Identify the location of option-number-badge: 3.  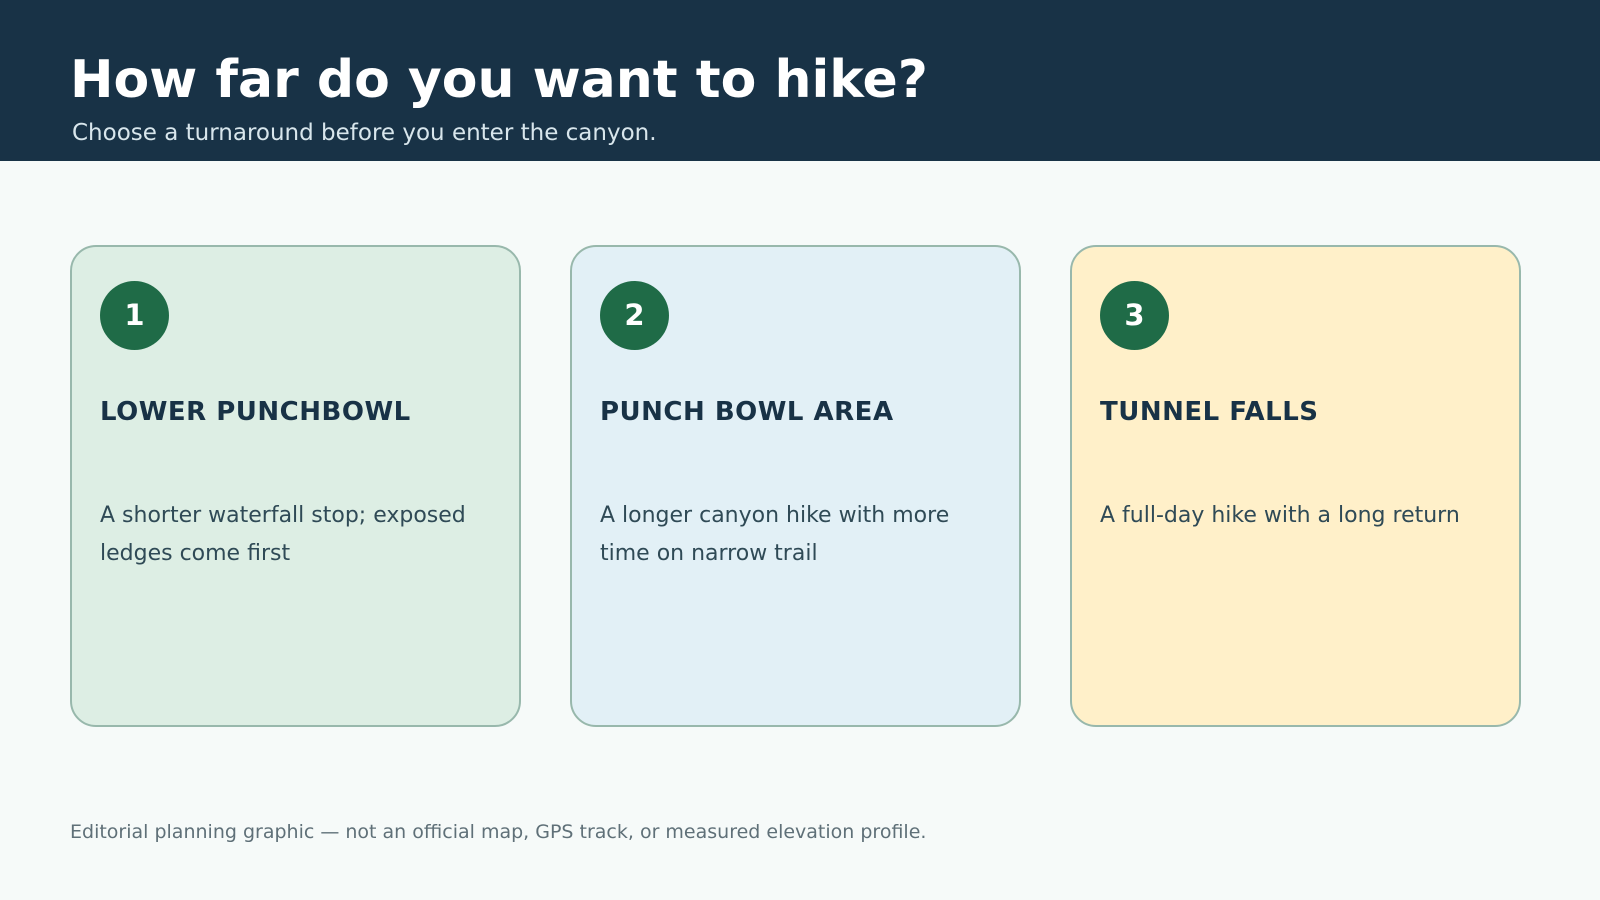
(1134, 315).